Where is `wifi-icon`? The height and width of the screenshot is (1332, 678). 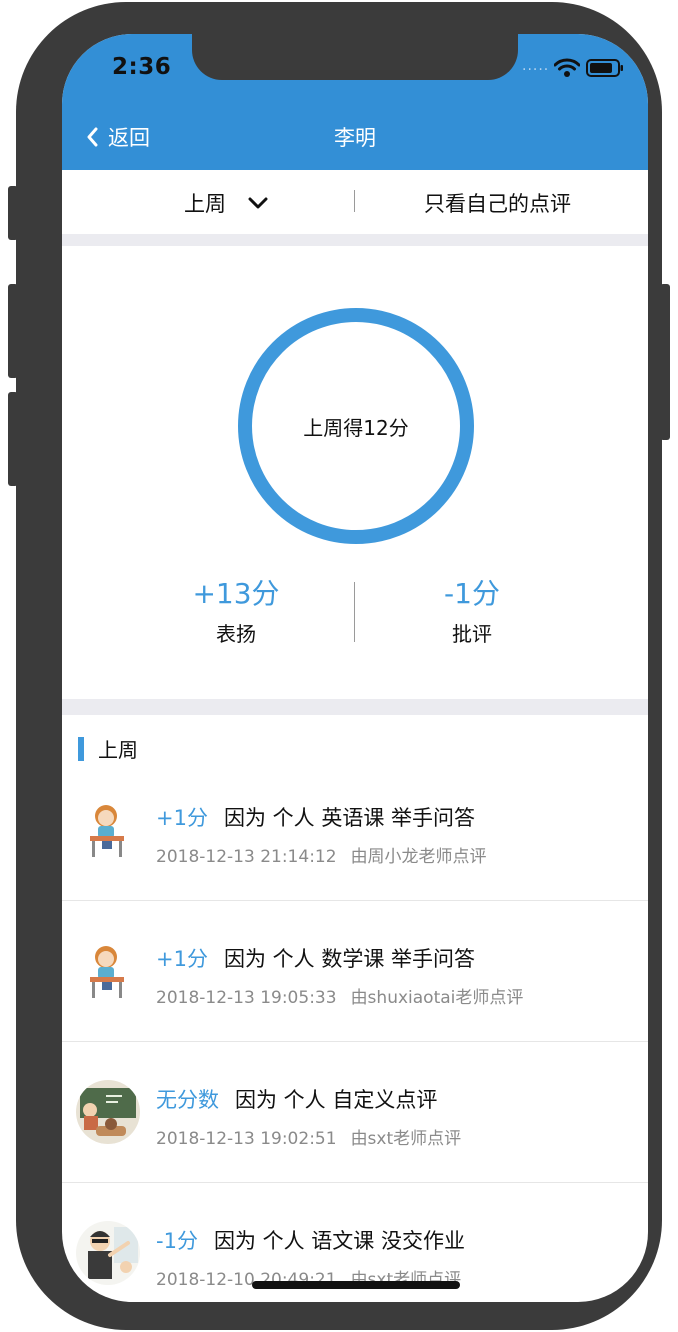 wifi-icon is located at coordinates (567, 67).